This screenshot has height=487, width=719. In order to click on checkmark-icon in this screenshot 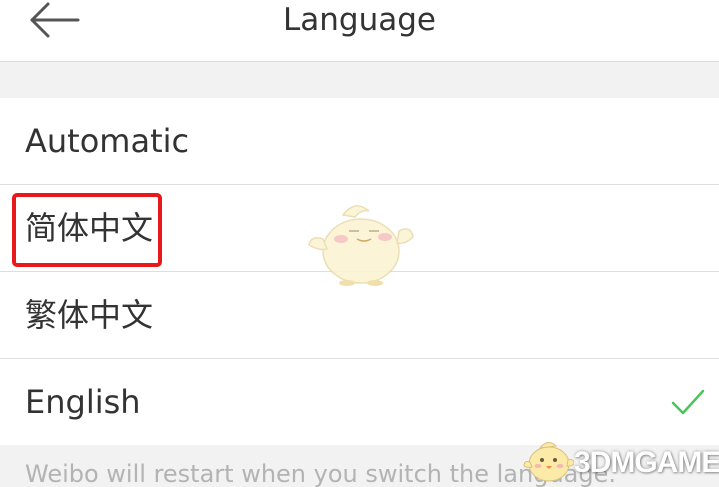, I will do `click(688, 402)`.